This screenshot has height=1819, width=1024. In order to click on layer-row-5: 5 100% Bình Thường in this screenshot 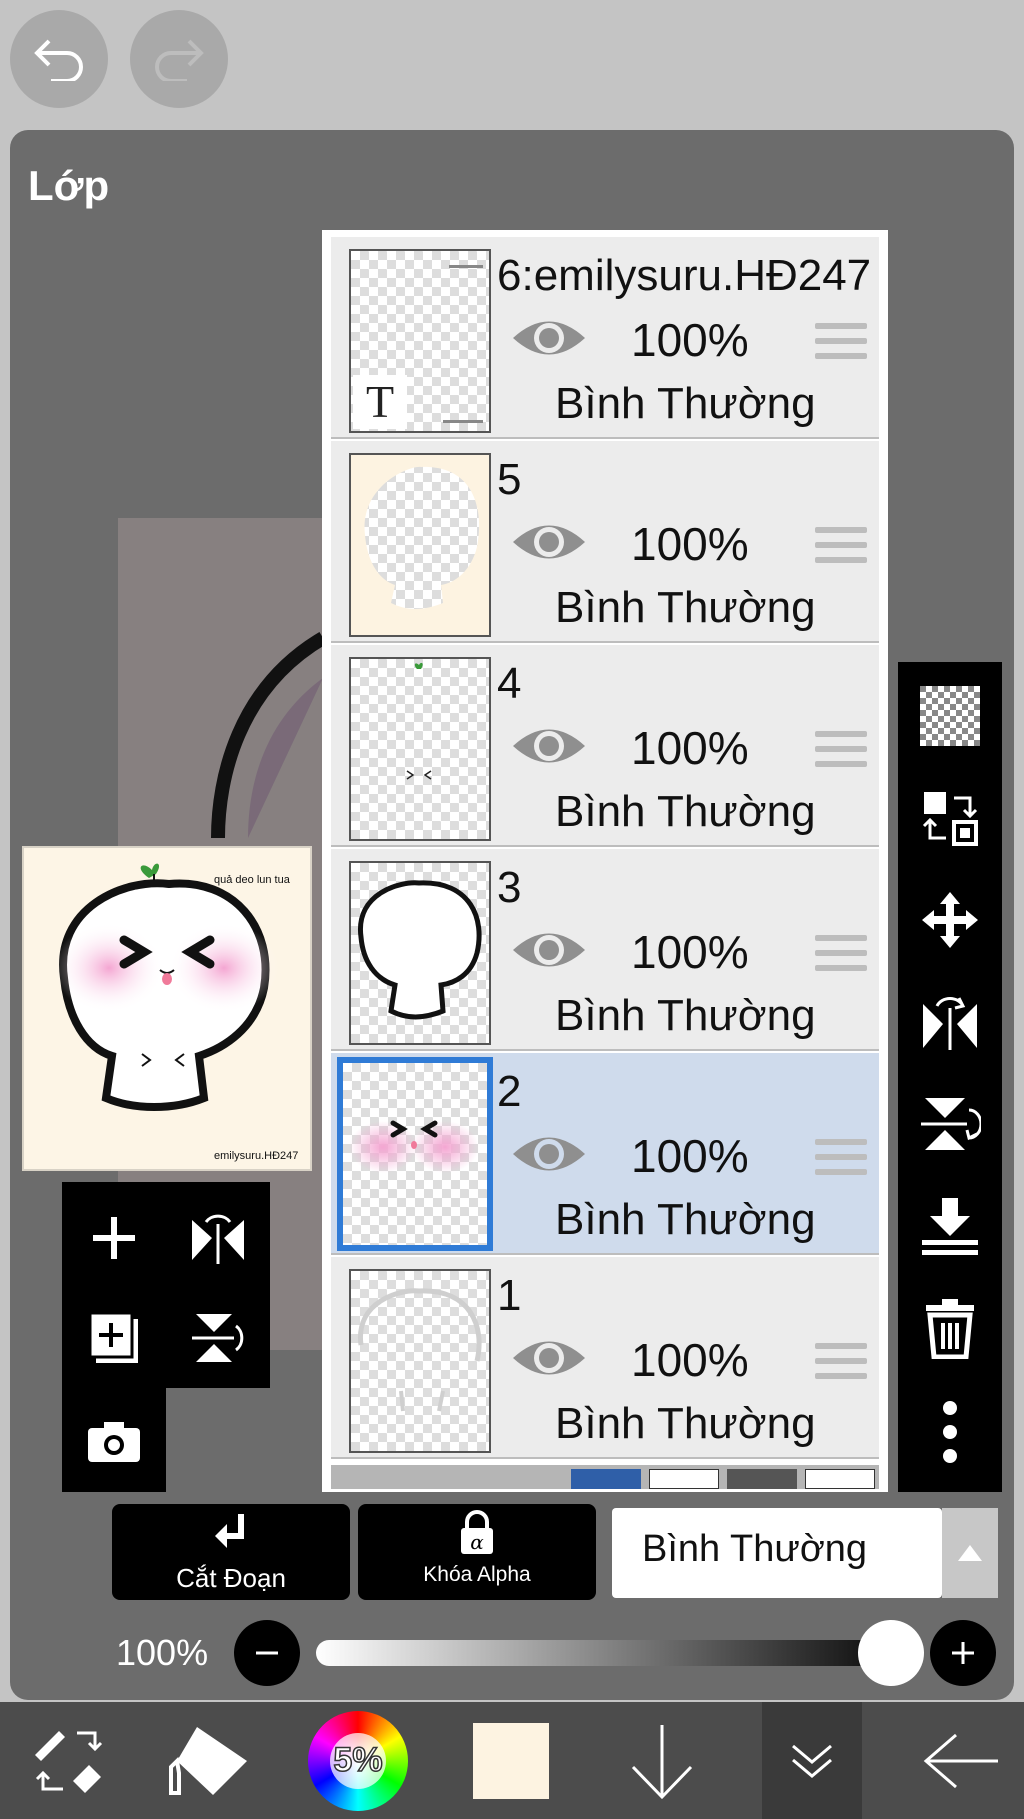, I will do `click(605, 542)`.